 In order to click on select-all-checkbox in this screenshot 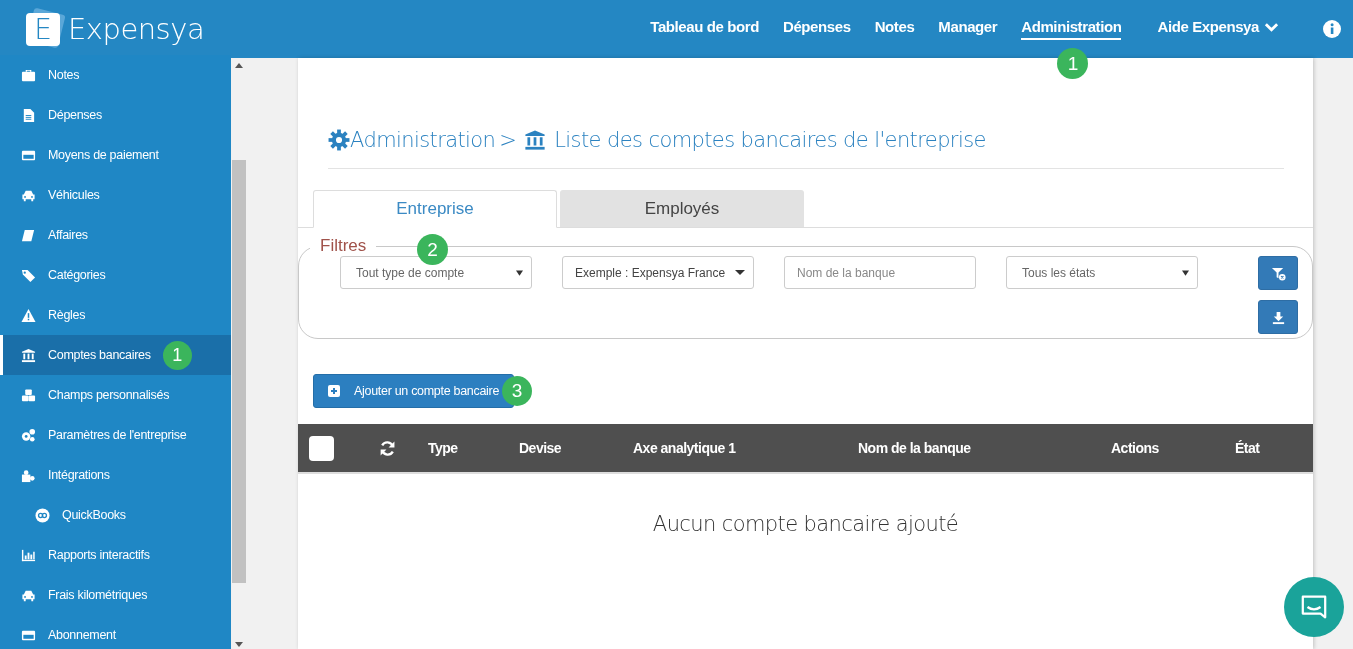, I will do `click(321, 448)`.